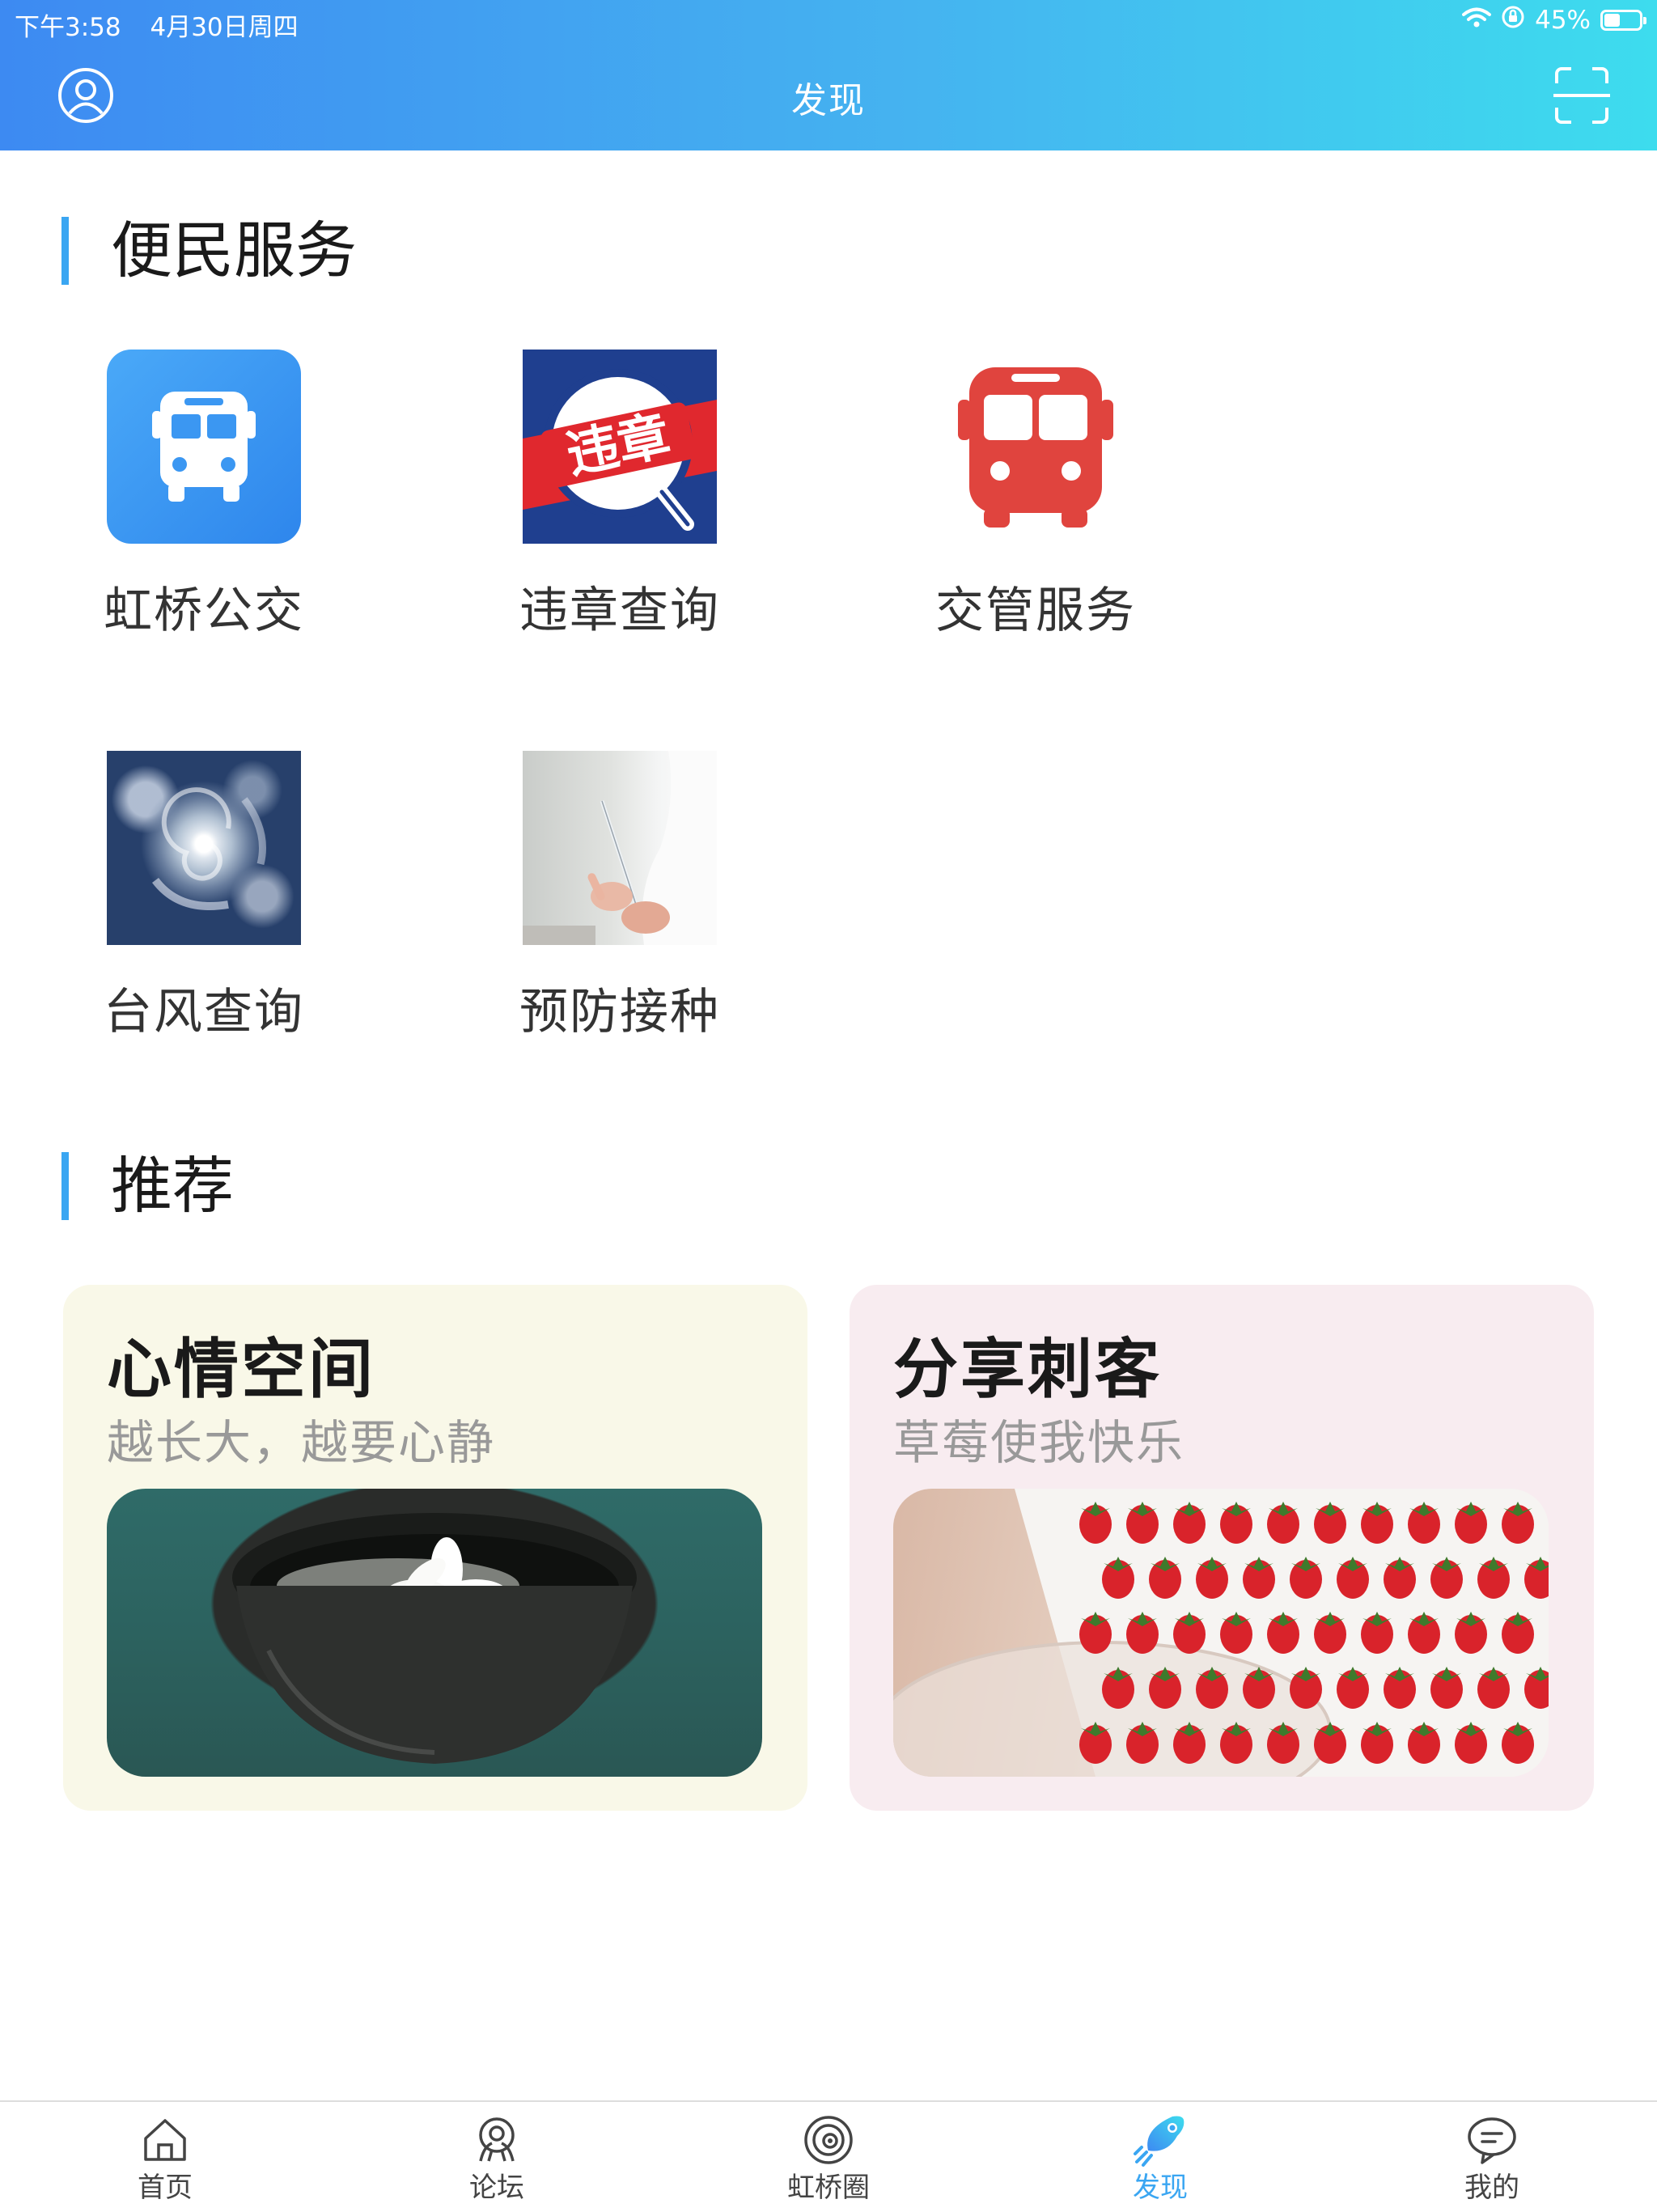 This screenshot has width=1657, height=2212. I want to click on tab-discover: 发现, so click(1160, 2158).